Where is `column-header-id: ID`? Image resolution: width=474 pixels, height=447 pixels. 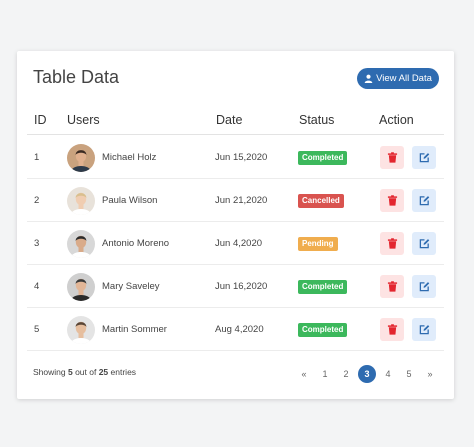 column-header-id: ID is located at coordinates (40, 120).